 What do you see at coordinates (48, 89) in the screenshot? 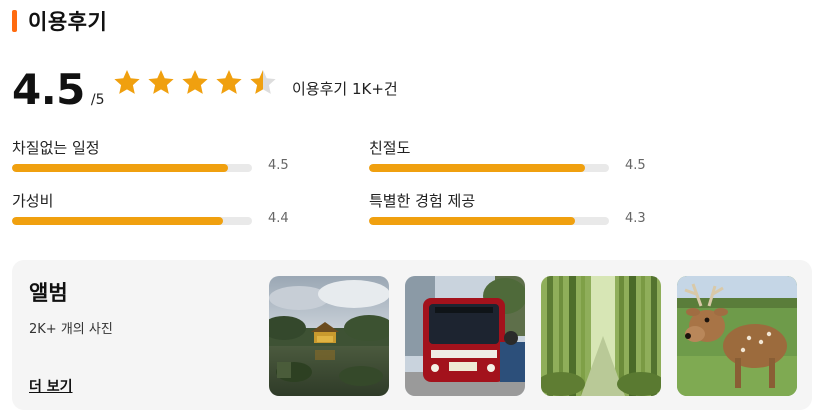
I see `average-score: 4.5` at bounding box center [48, 89].